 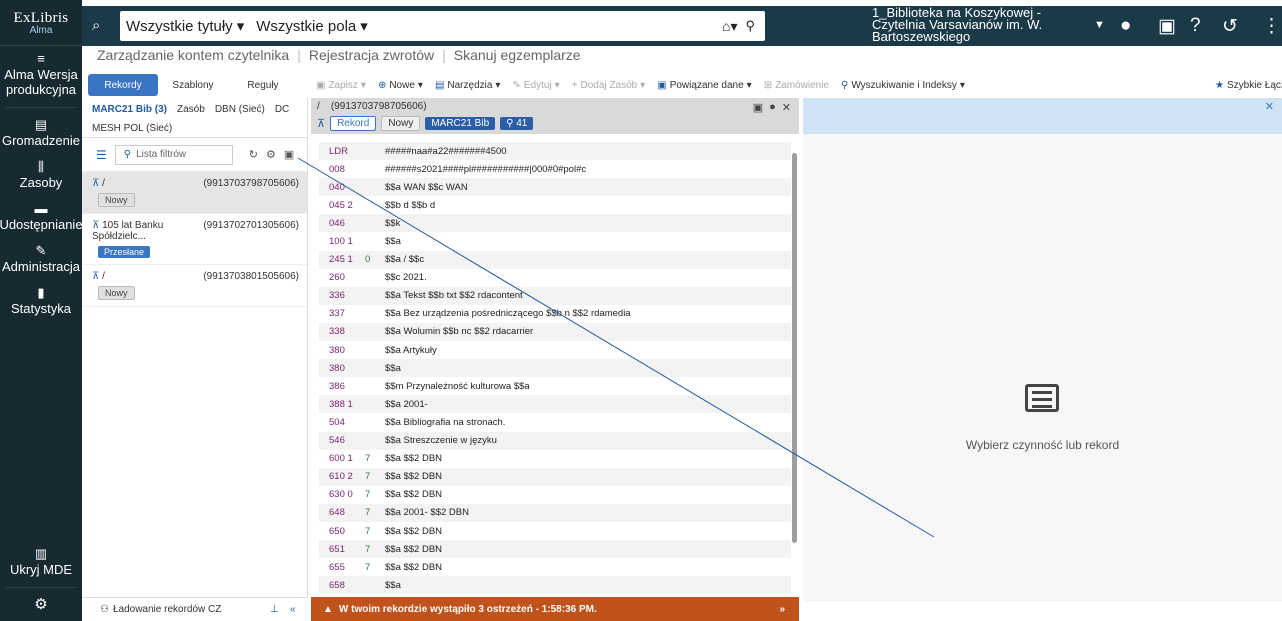 What do you see at coordinates (555, 350) in the screenshot?
I see `marc-field-row: 380 $$a Artykuły` at bounding box center [555, 350].